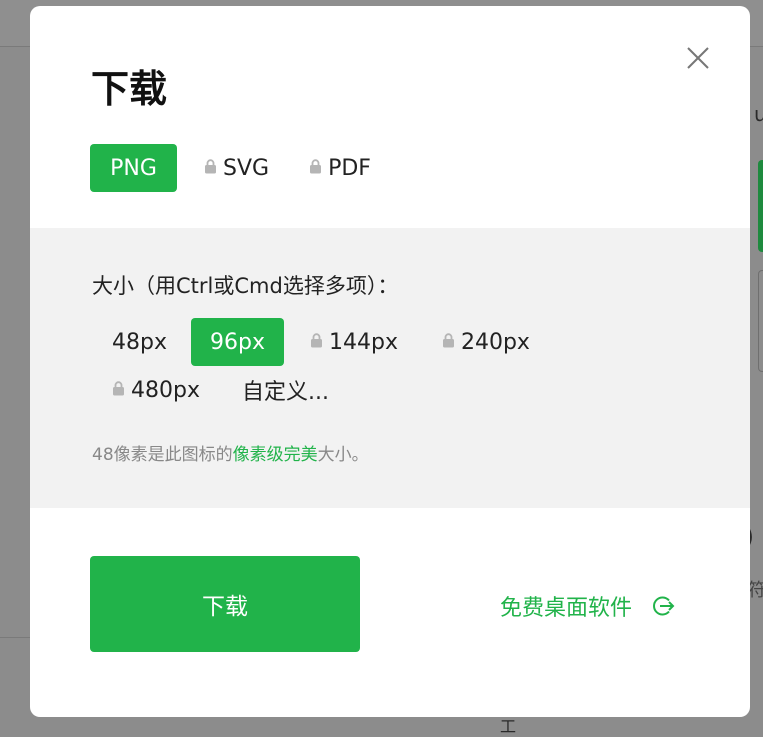 The height and width of the screenshot is (737, 763). I want to click on format-tab-png: PNG, so click(133, 168).